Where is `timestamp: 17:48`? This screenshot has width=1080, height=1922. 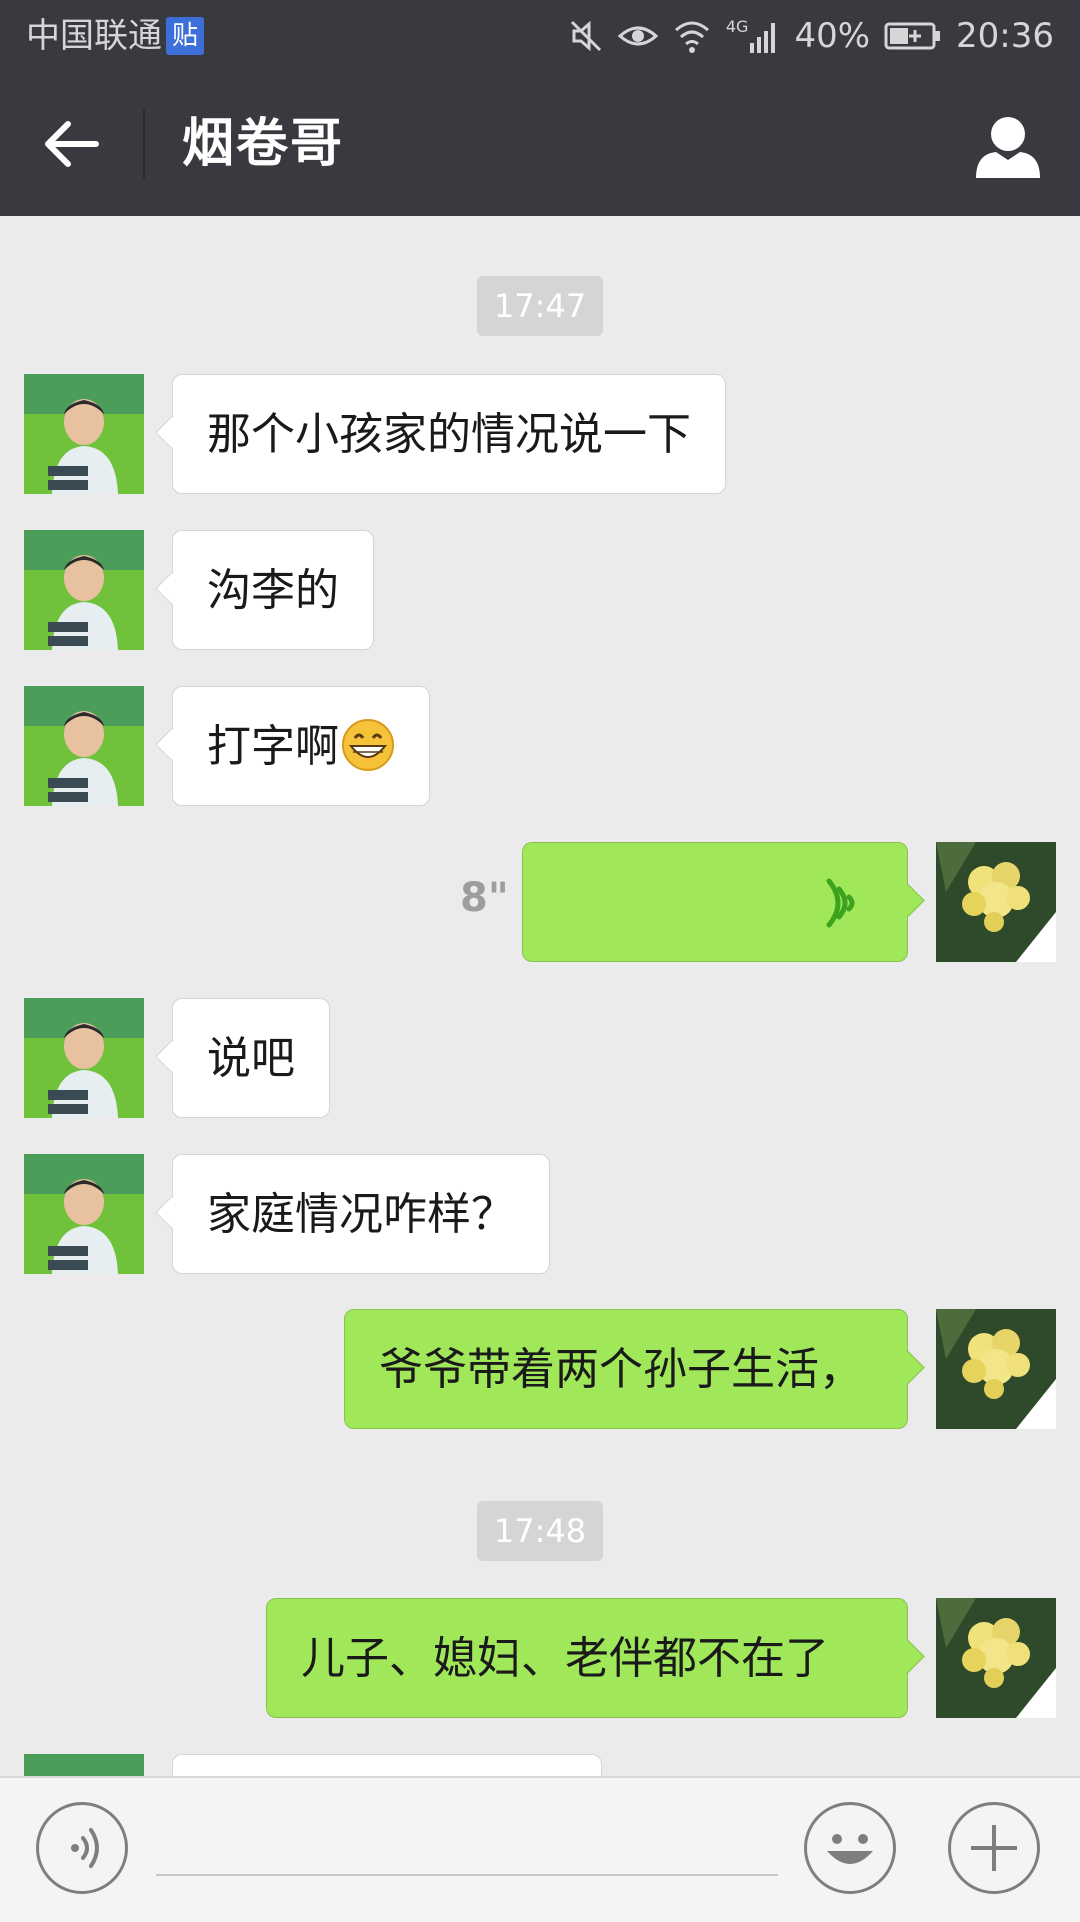
timestamp: 17:48 is located at coordinates (540, 1531).